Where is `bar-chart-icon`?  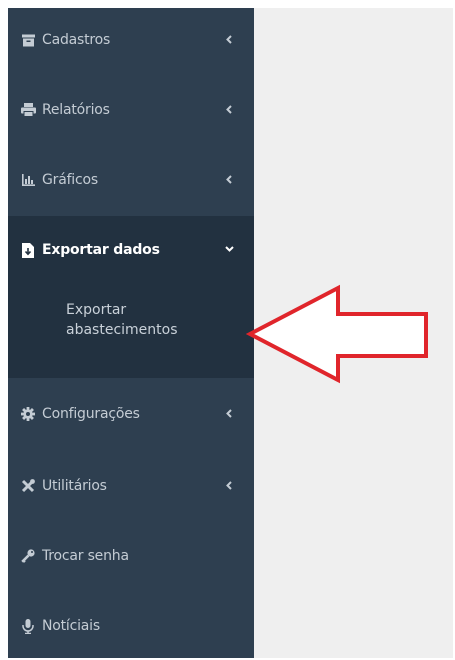
bar-chart-icon is located at coordinates (28, 180).